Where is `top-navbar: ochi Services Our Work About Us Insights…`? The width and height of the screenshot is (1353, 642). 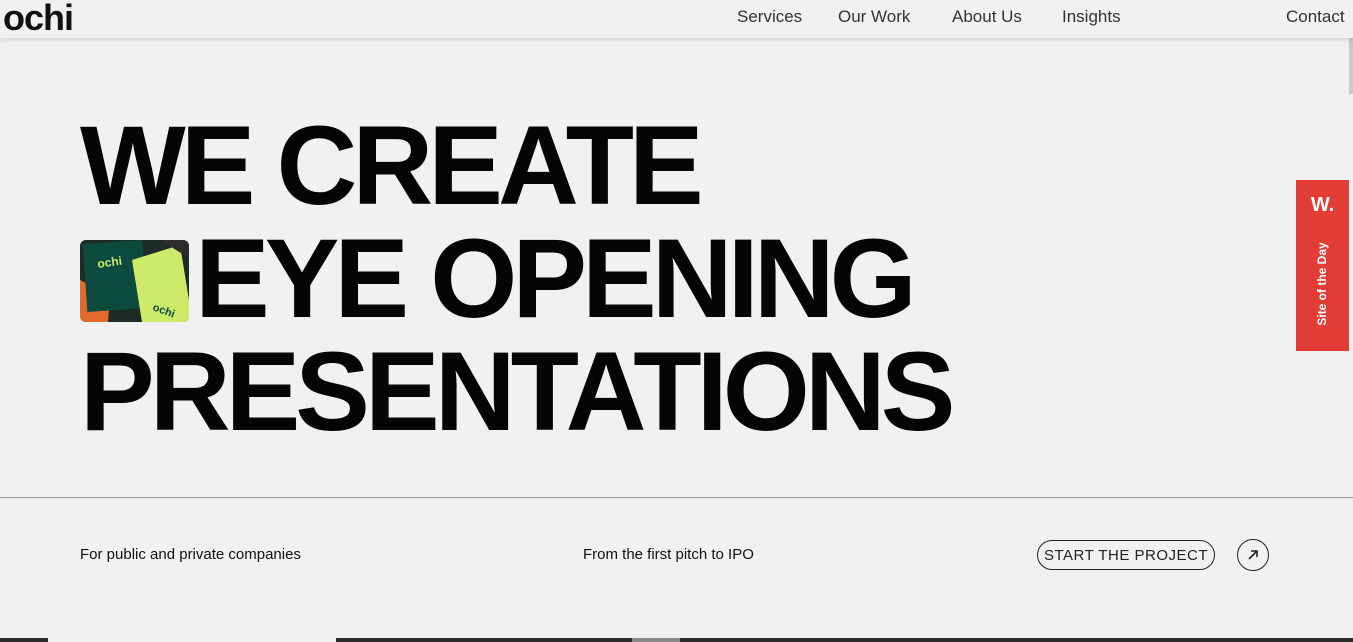 top-navbar: ochi Services Our Work About Us Insights… is located at coordinates (676, 19).